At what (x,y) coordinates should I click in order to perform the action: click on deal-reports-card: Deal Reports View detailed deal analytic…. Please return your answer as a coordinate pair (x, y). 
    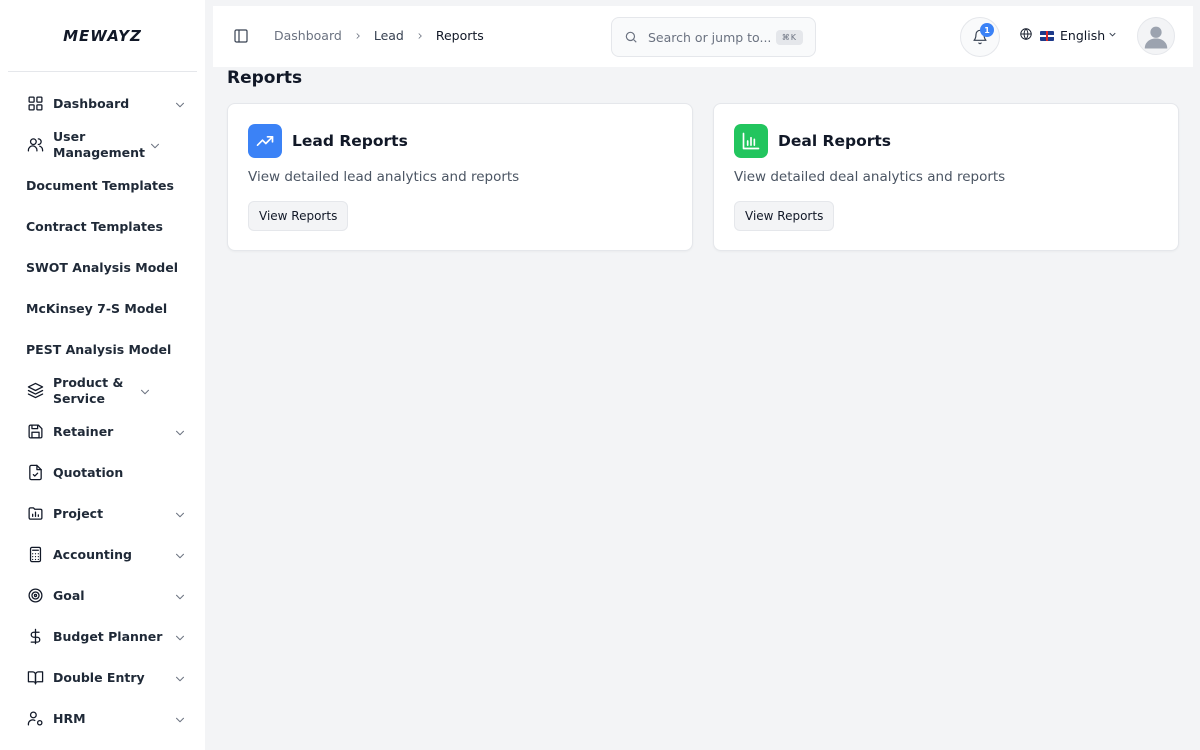
    Looking at the image, I should click on (946, 177).